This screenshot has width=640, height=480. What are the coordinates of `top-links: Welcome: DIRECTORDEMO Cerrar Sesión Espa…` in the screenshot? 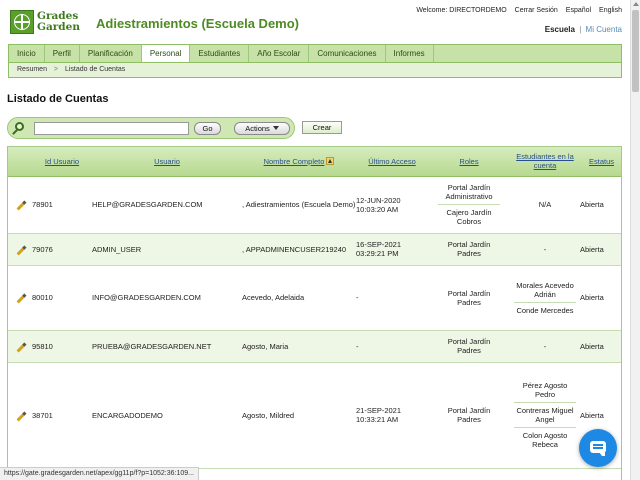 It's located at (516, 10).